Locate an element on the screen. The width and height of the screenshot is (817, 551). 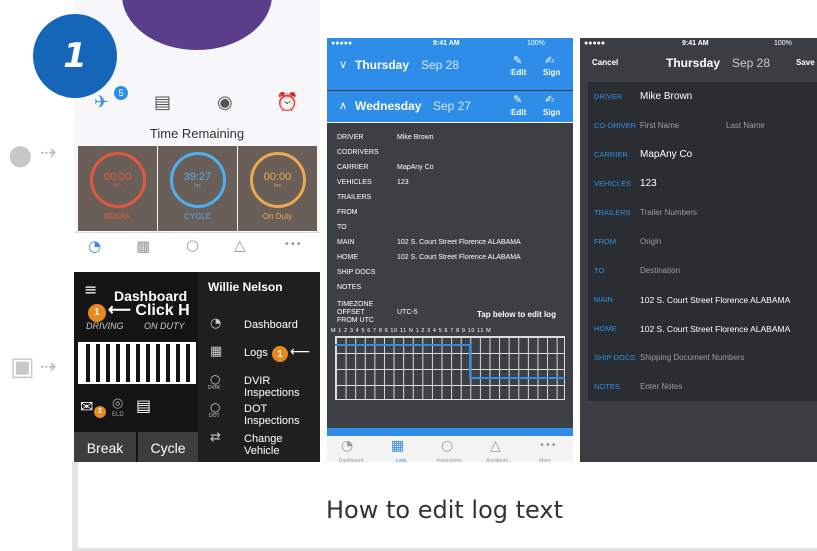
field-label: CO-DRIVER is located at coordinates (615, 125).